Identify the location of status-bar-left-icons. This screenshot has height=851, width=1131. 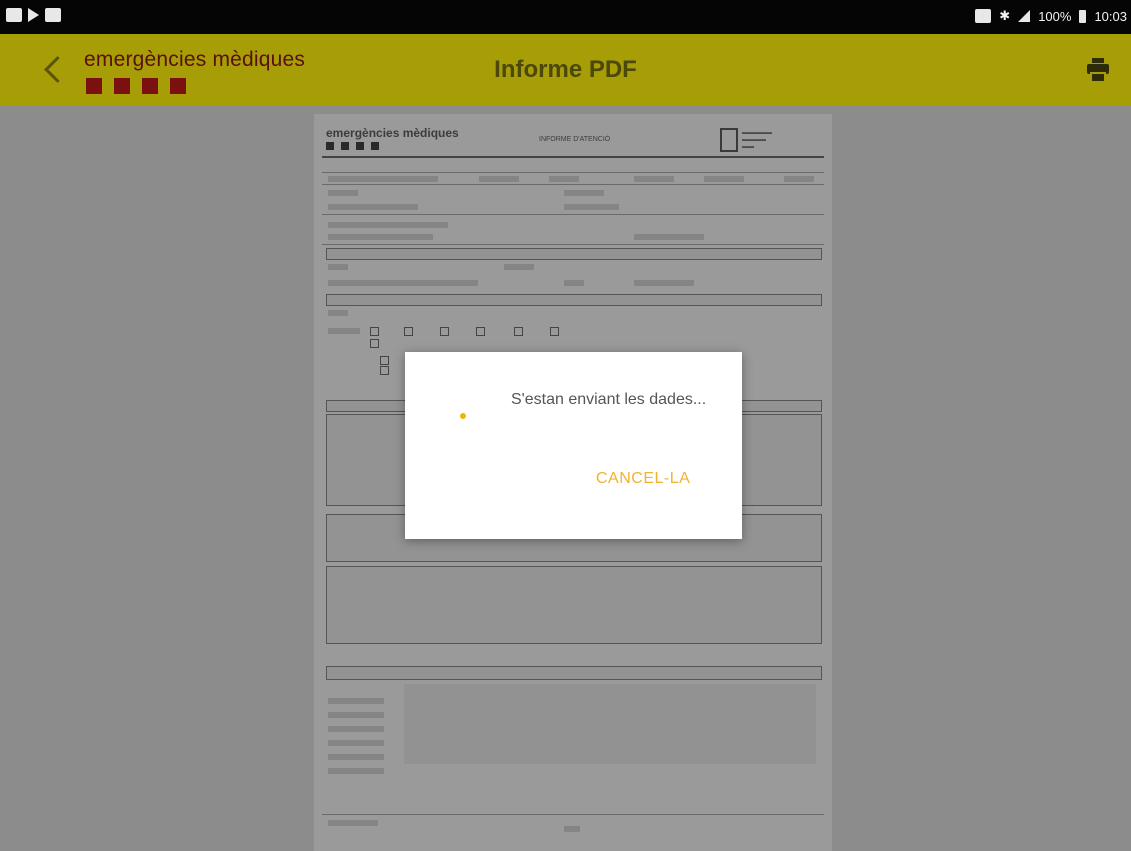
(33, 15).